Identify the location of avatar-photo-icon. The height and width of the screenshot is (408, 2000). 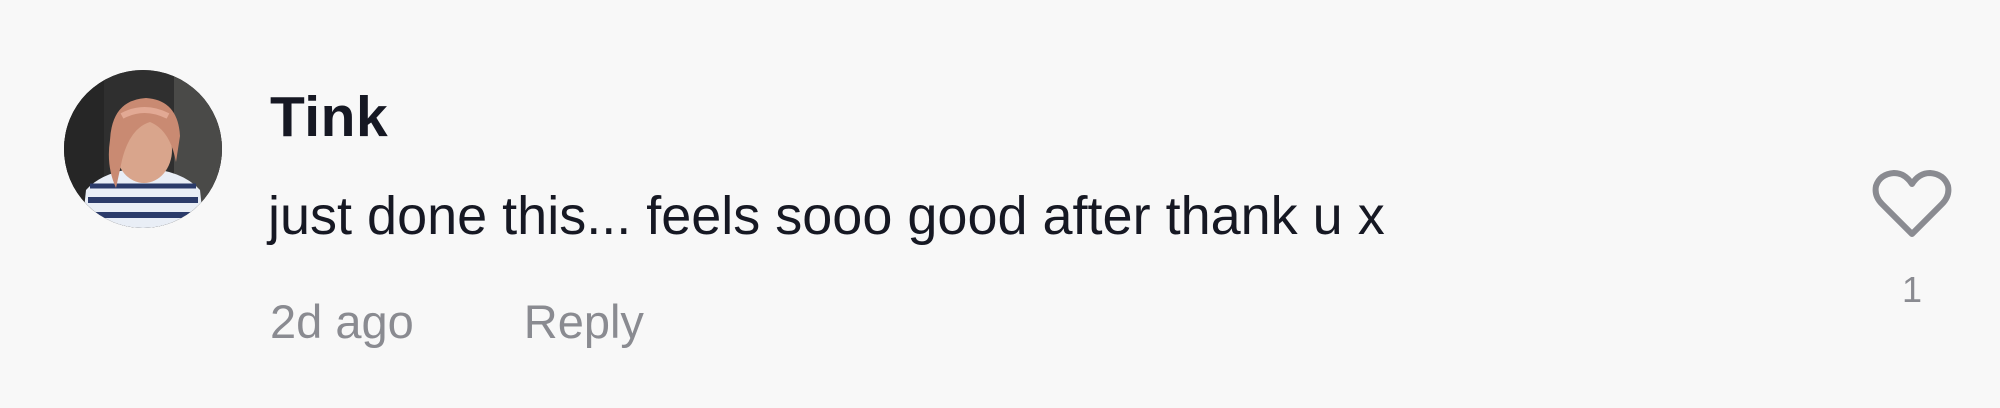
(143, 149).